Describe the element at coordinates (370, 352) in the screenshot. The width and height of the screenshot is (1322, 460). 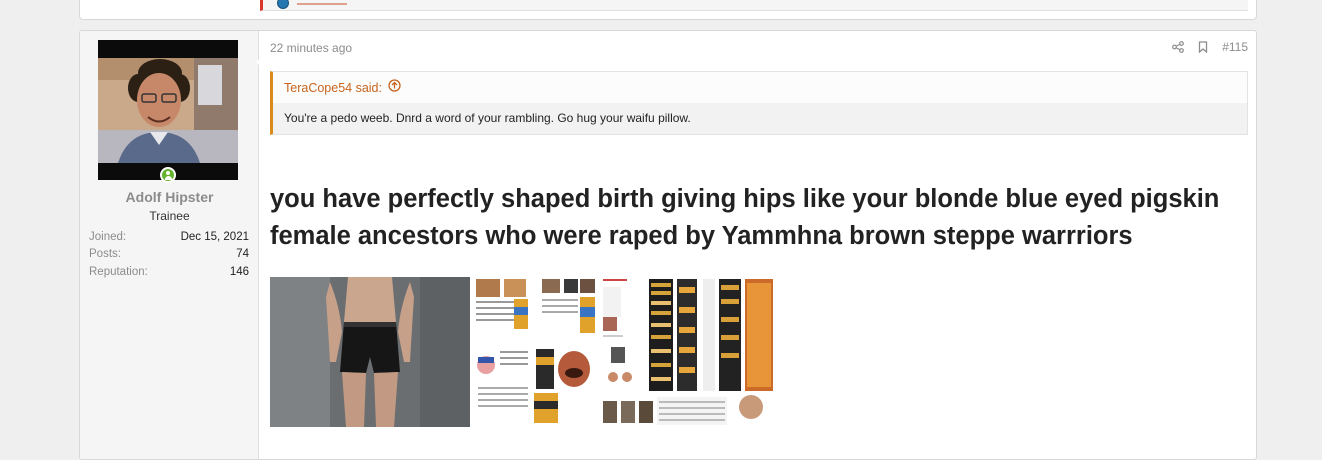
I see `attachment-photo-torso` at that location.